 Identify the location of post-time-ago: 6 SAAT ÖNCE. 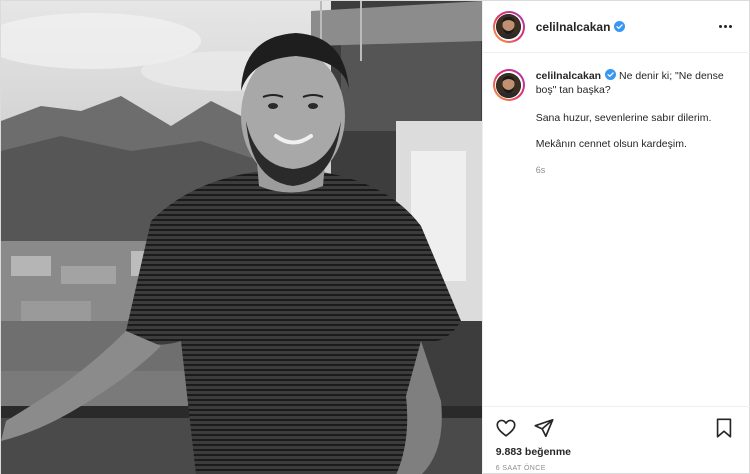
(521, 468).